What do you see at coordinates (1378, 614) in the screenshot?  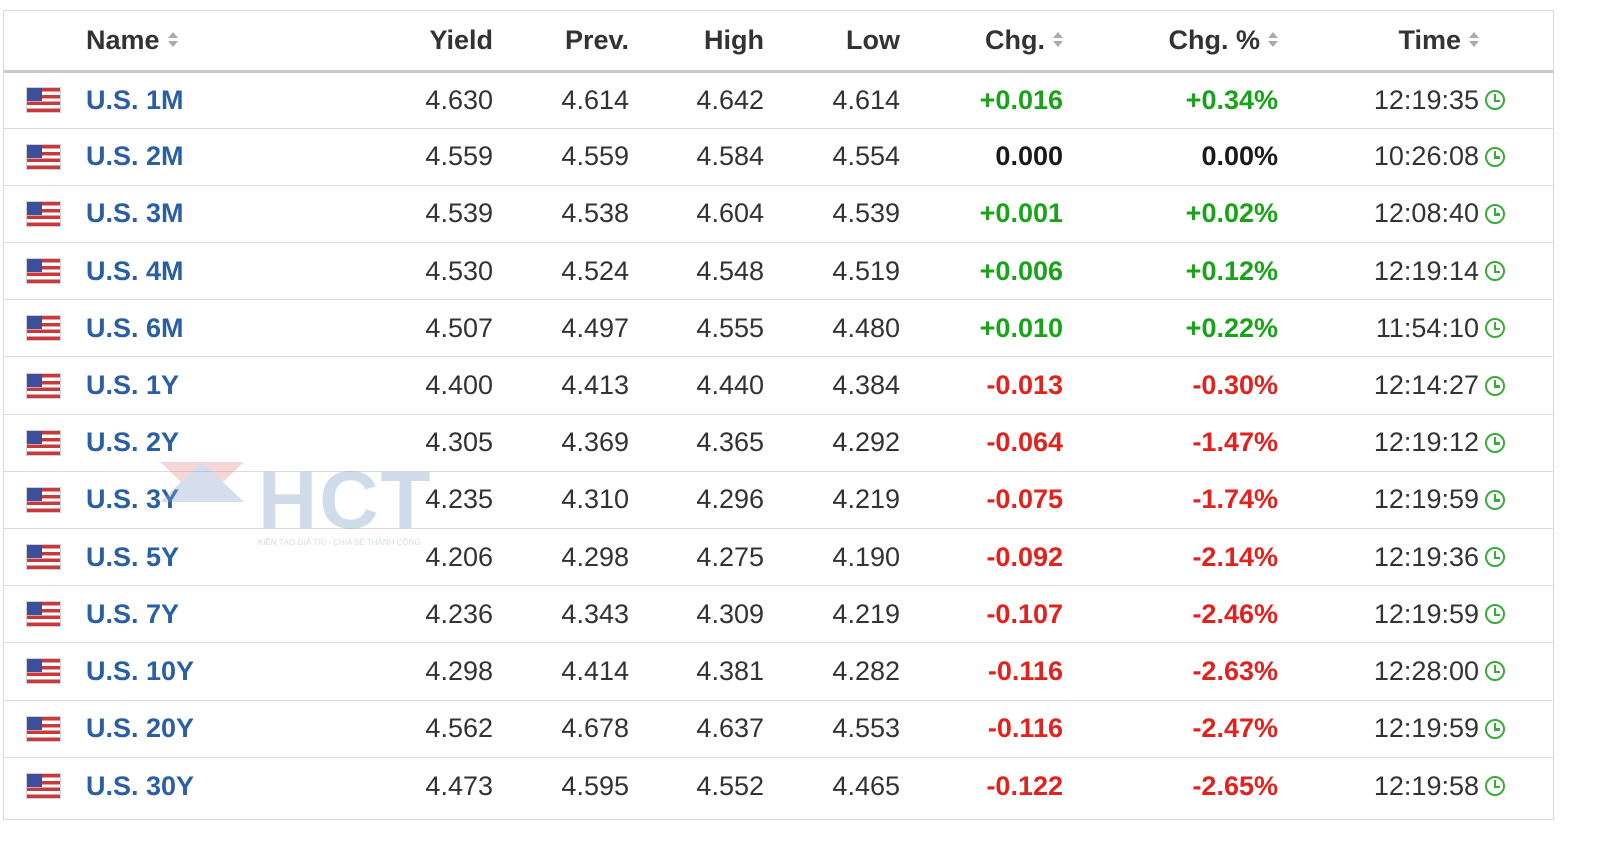 I see `time-cell: 12:19:59` at bounding box center [1378, 614].